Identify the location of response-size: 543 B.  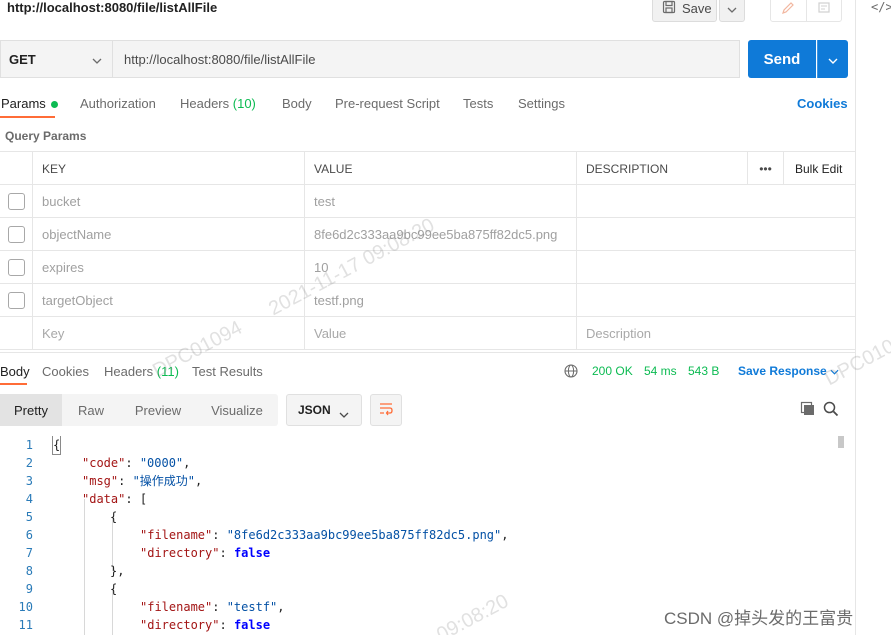
(704, 371).